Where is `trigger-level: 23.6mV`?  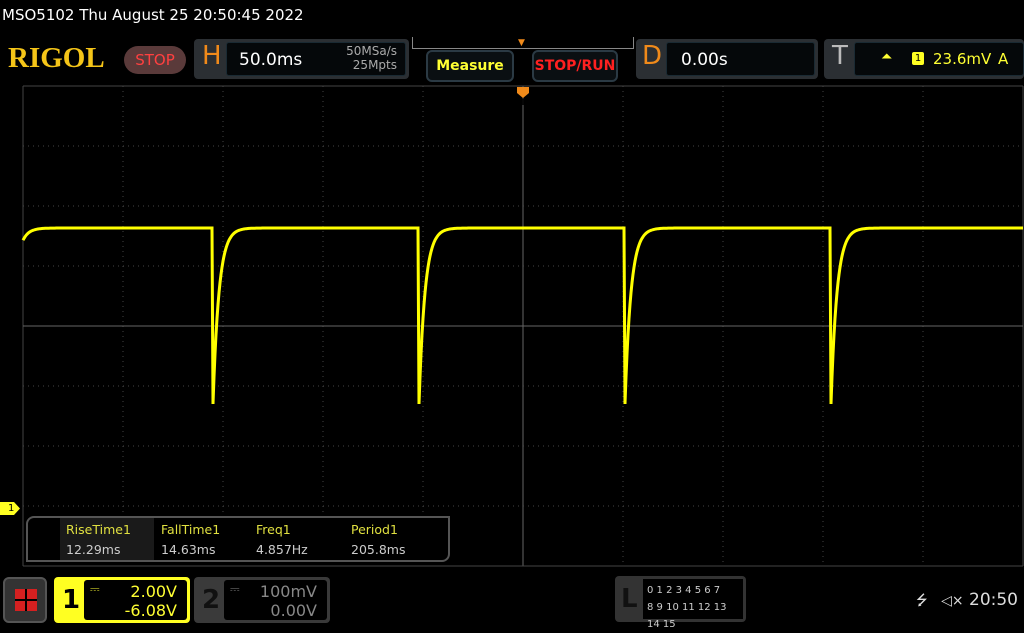
trigger-level: 23.6mV is located at coordinates (962, 59).